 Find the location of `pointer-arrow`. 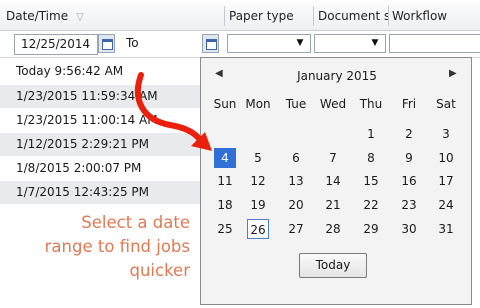

pointer-arrow is located at coordinates (173, 111).